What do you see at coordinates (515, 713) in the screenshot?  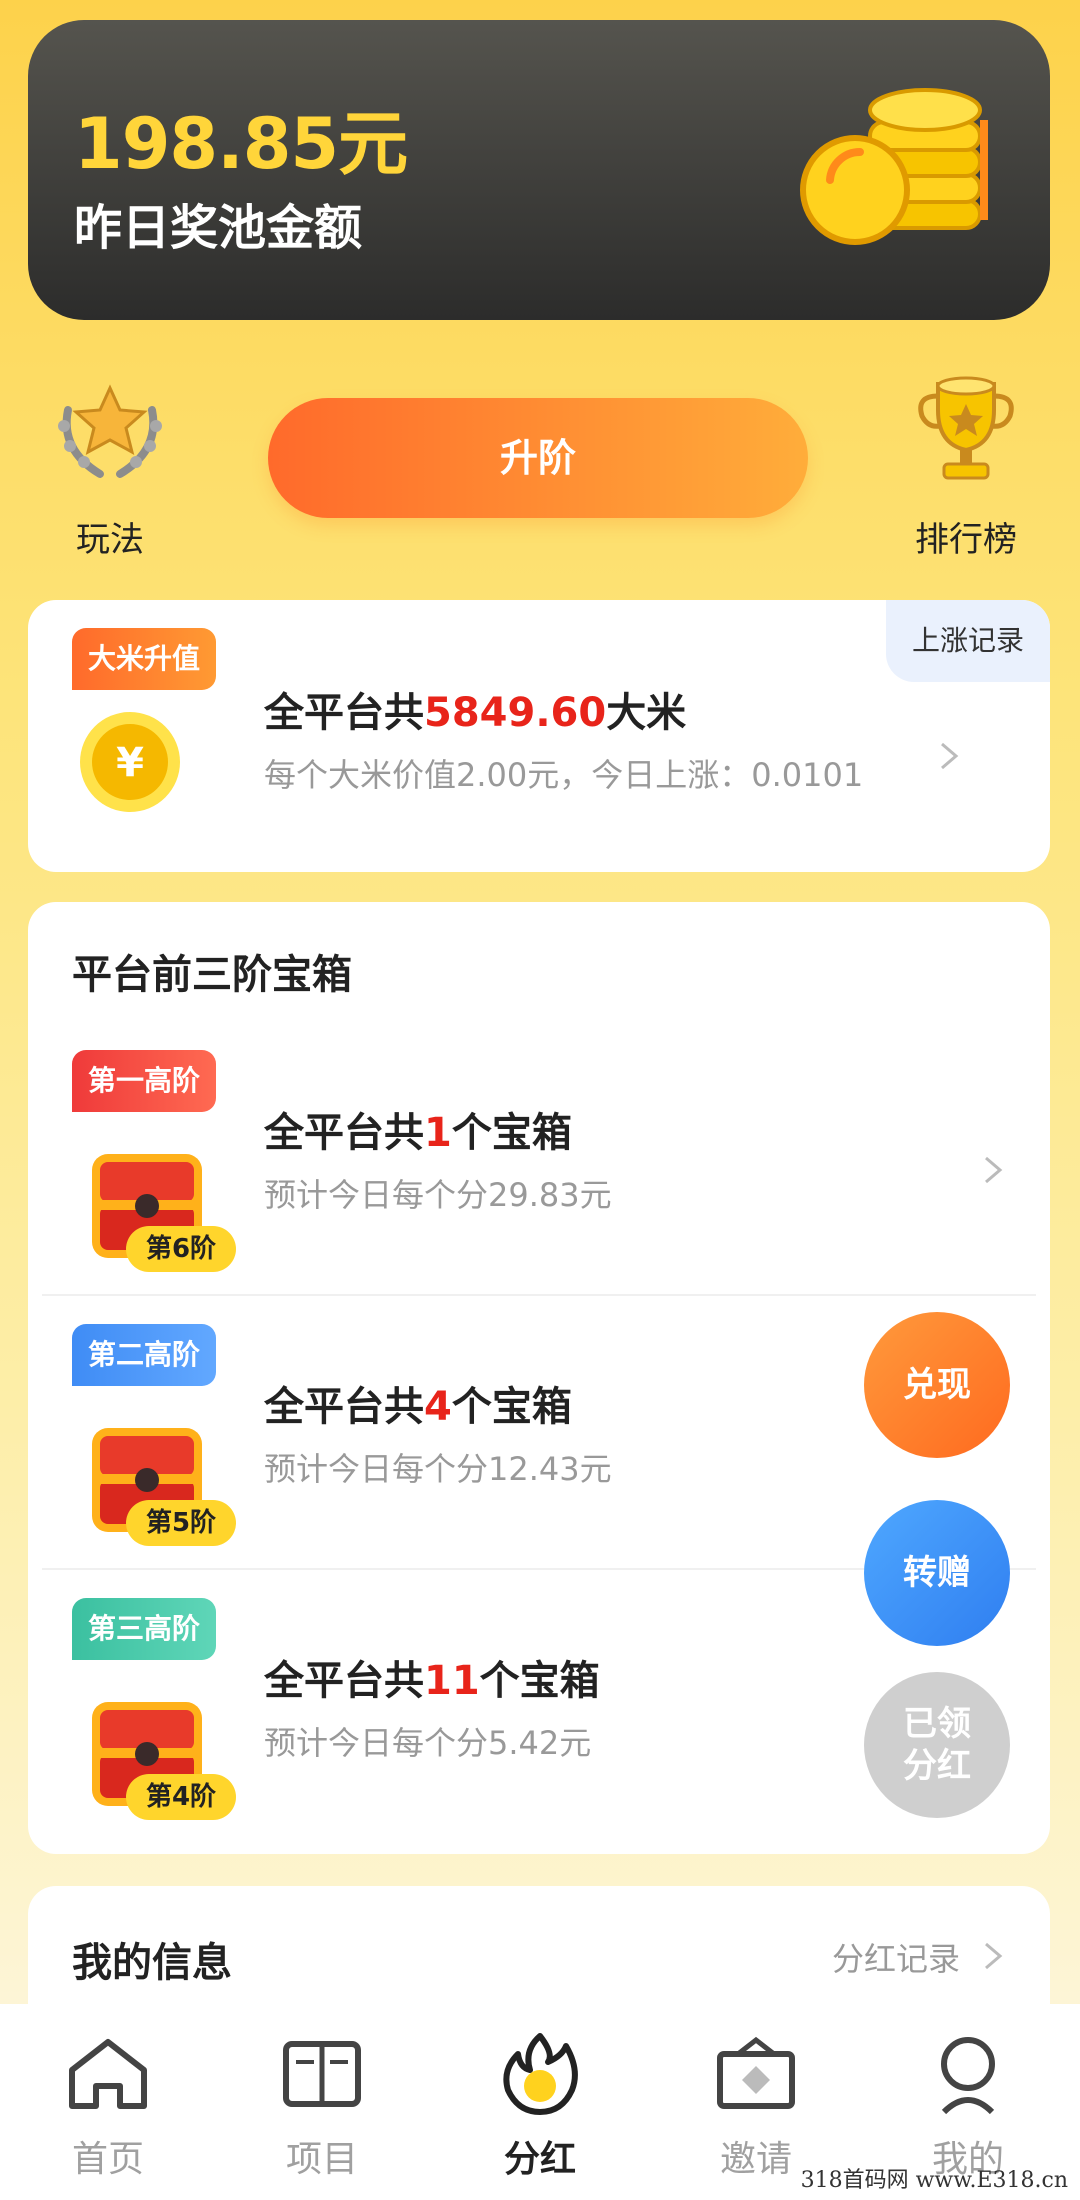 I see `rice-amount: 5849.60` at bounding box center [515, 713].